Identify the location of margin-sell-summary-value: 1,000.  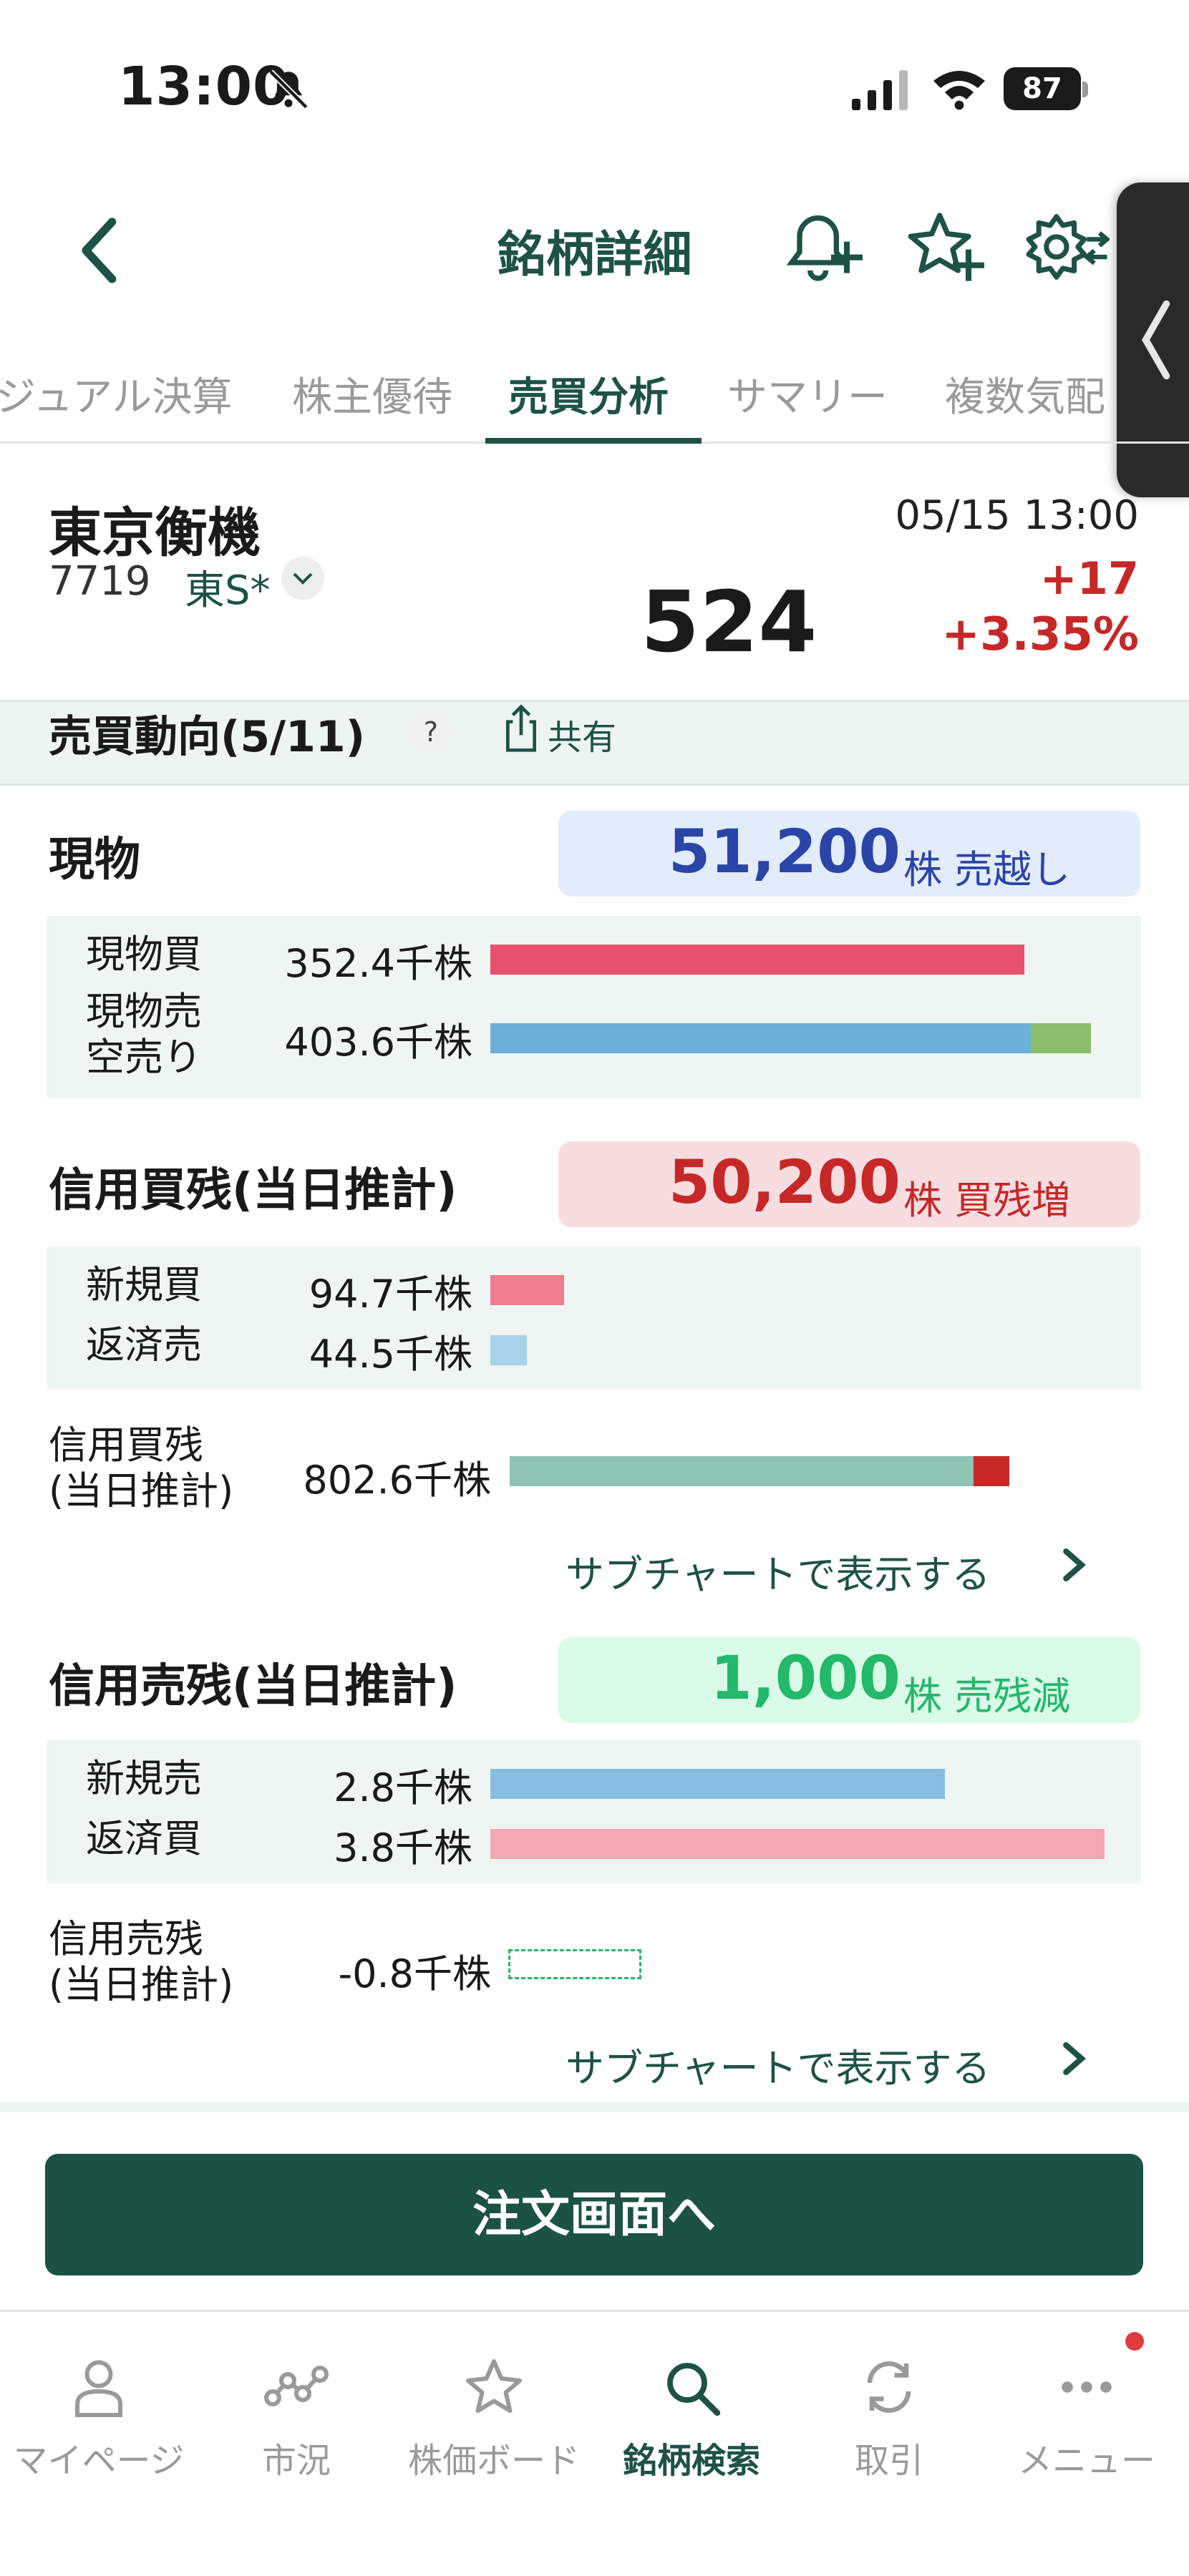
(805, 1678).